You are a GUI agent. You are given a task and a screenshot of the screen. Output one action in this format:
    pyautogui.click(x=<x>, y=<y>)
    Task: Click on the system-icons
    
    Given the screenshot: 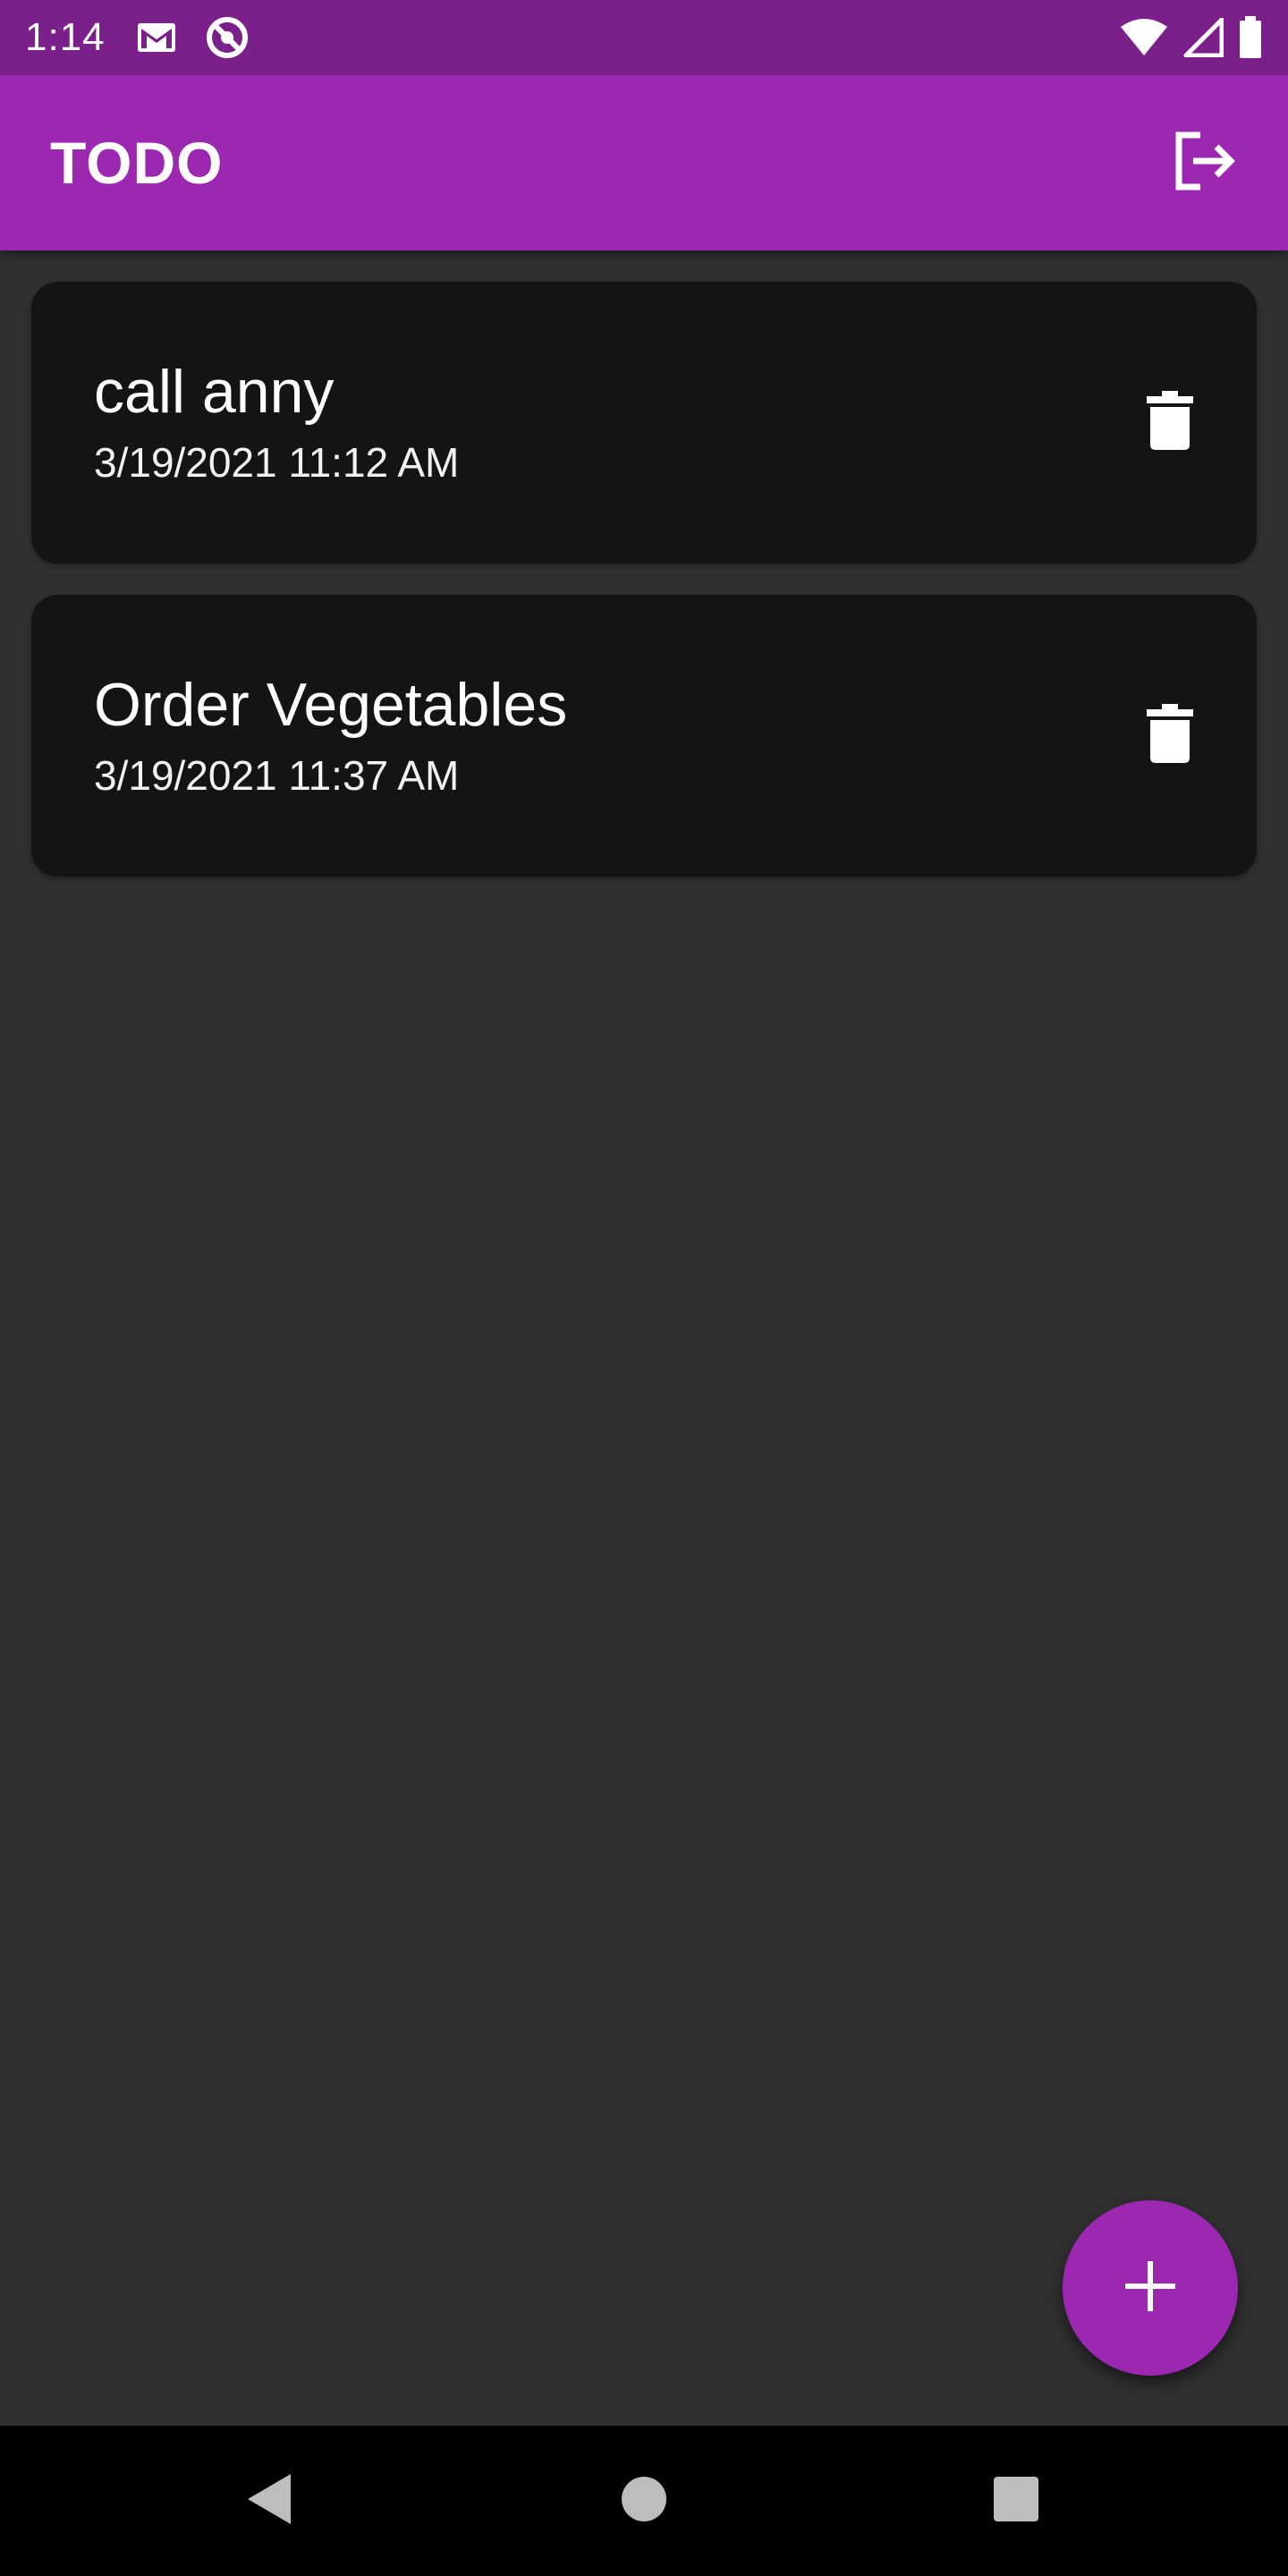 What is the action you would take?
    pyautogui.click(x=1191, y=37)
    